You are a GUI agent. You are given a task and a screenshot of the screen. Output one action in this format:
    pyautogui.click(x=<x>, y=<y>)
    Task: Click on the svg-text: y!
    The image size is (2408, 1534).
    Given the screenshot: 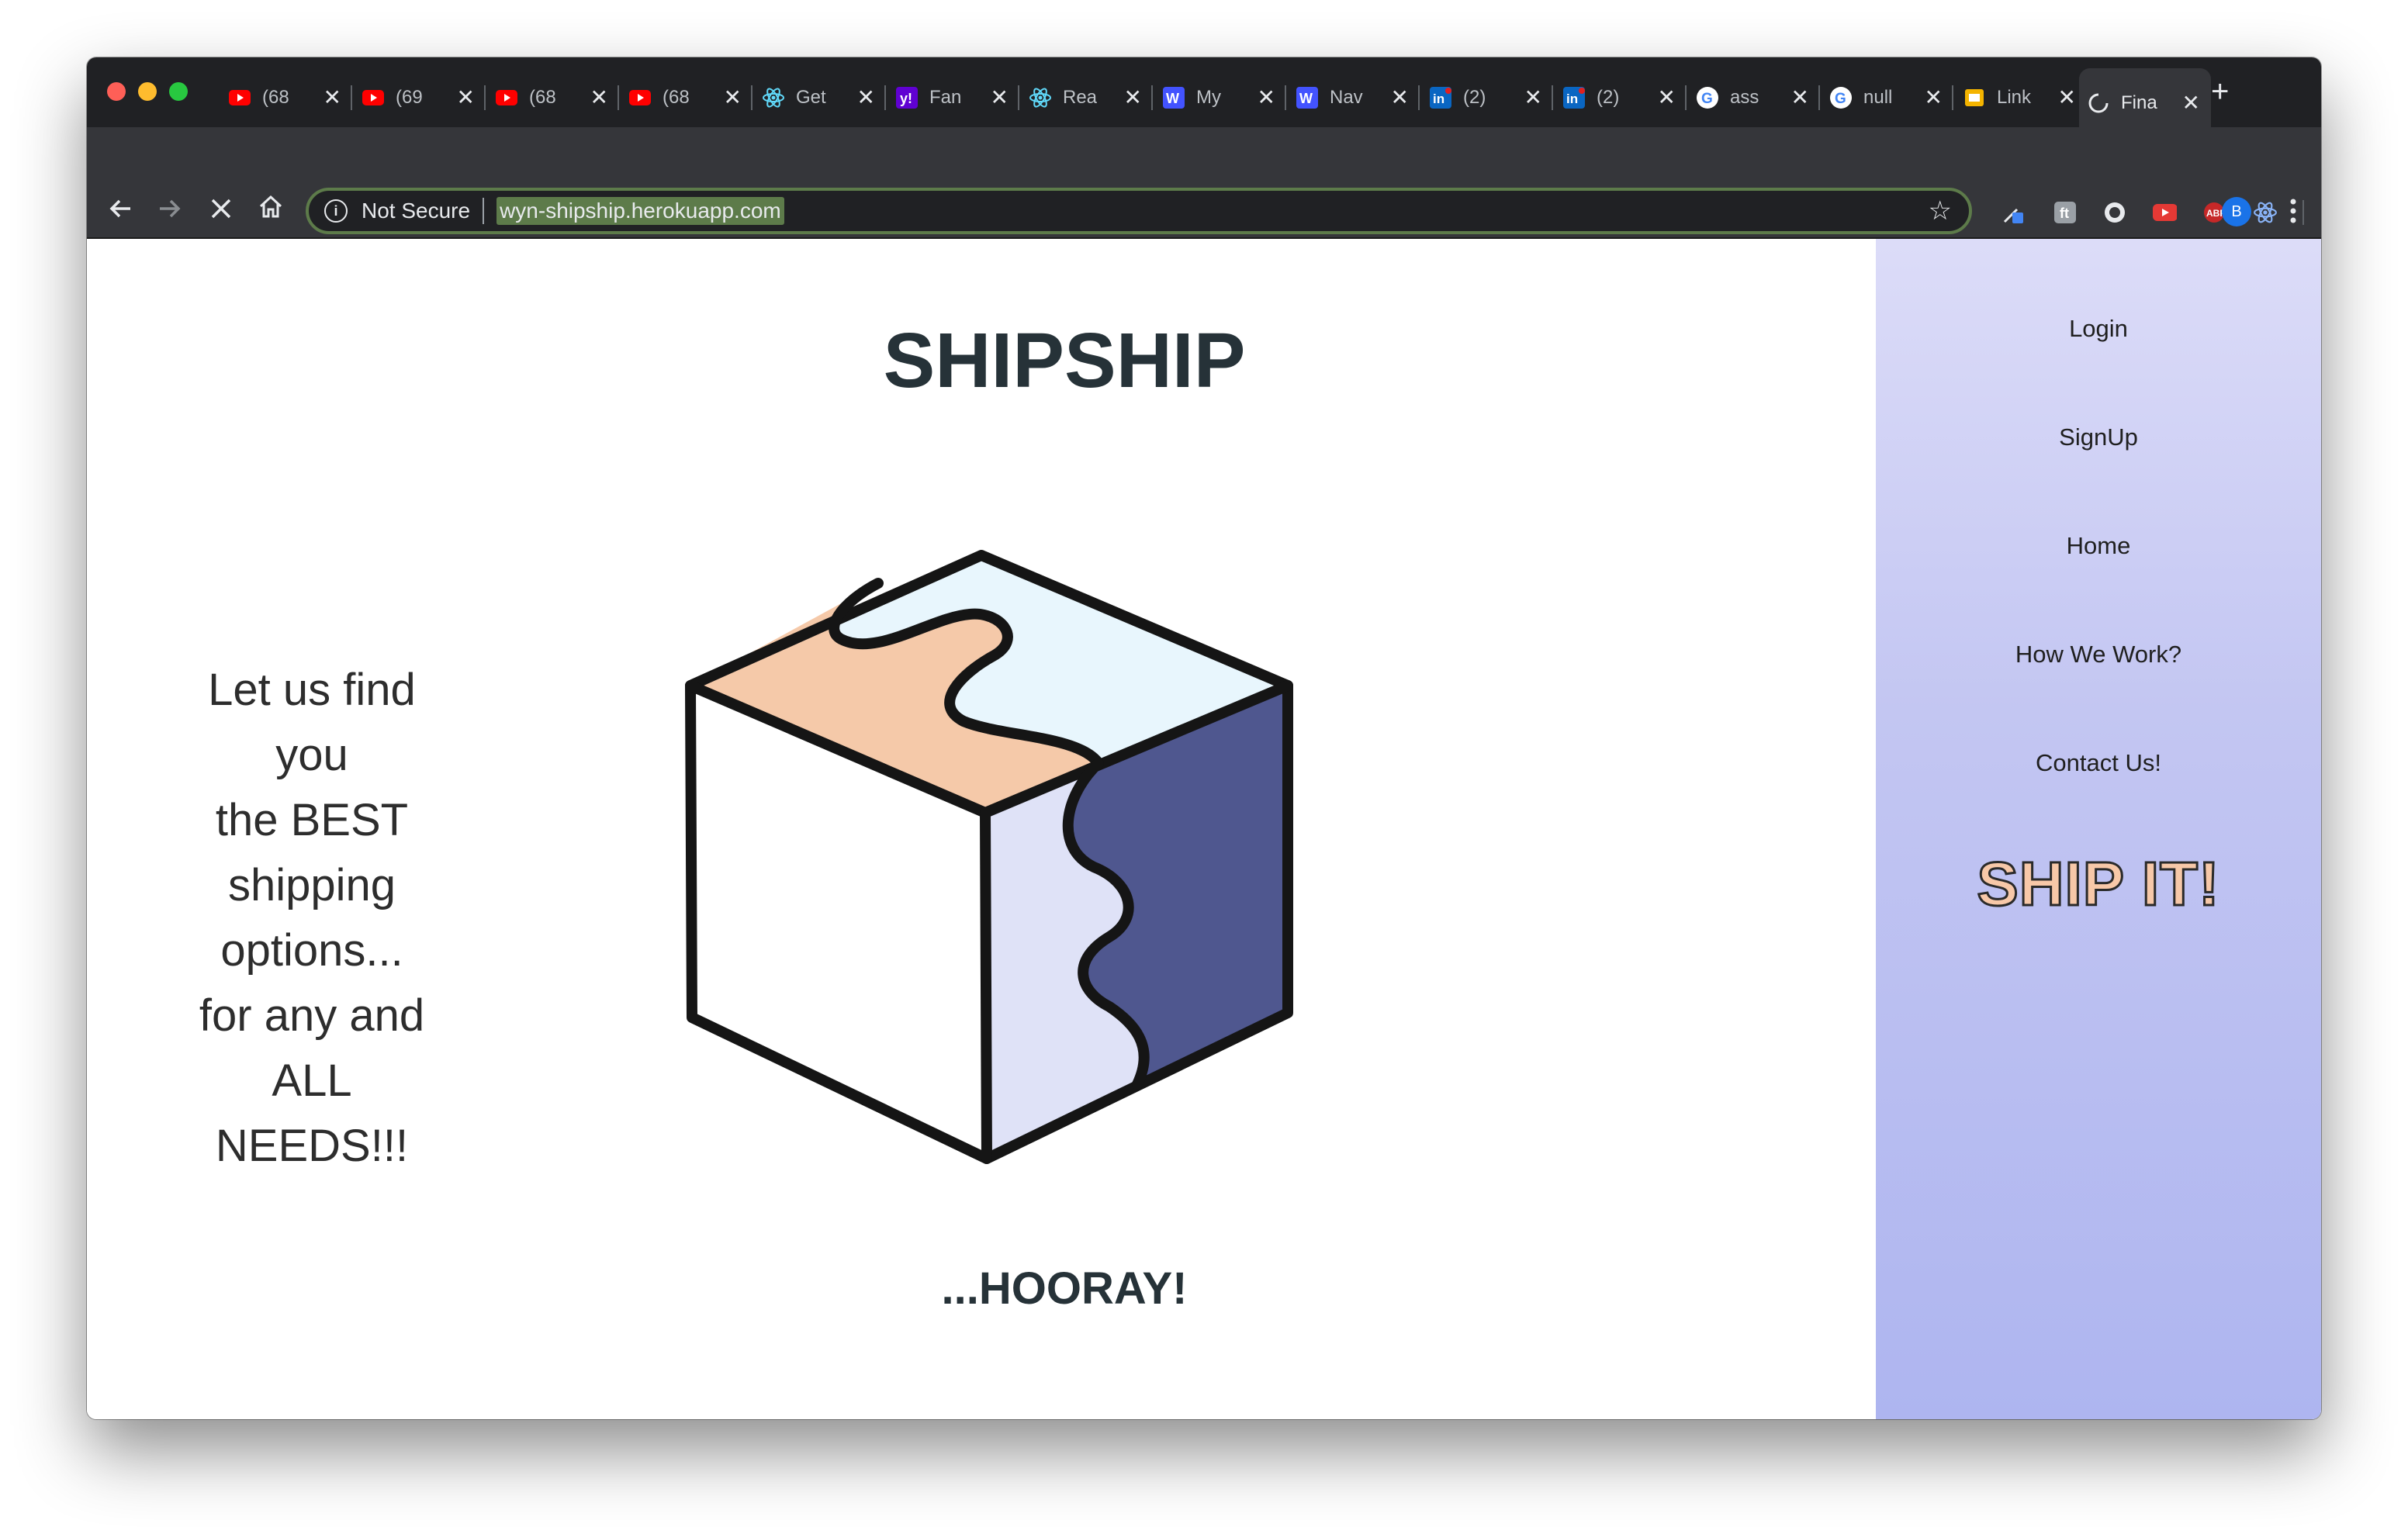 What is the action you would take?
    pyautogui.click(x=906, y=98)
    